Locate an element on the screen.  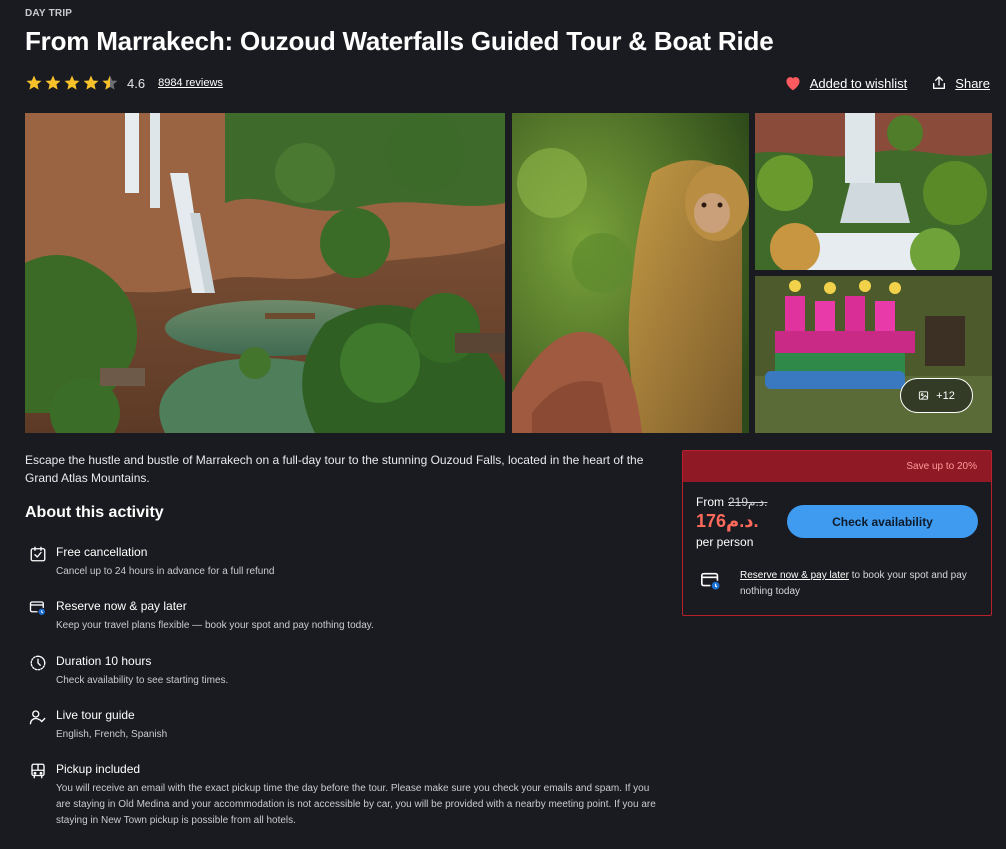
per-person-label: per person is located at coordinates (725, 542).